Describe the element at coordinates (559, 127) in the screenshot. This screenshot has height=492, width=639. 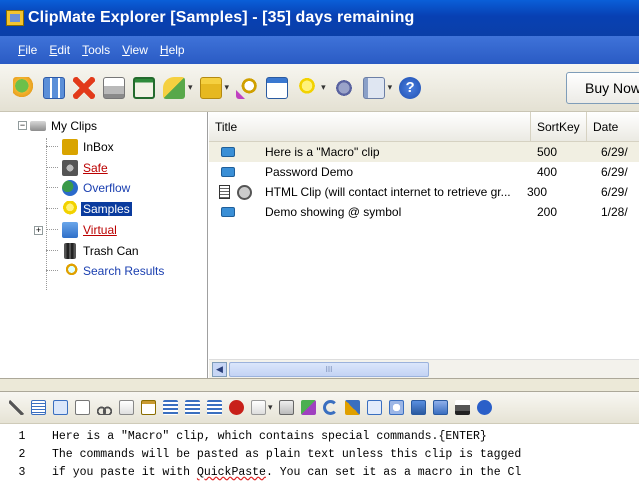
I see `column-header-sortkey: SortKey` at that location.